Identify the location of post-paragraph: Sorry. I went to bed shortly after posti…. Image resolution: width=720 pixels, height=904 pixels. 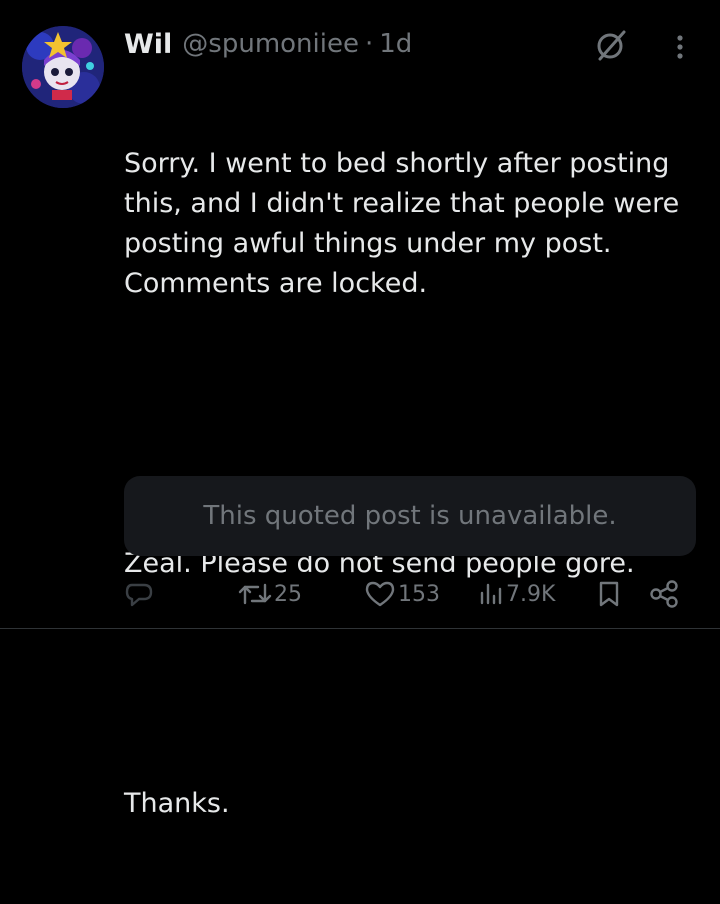
(406, 223).